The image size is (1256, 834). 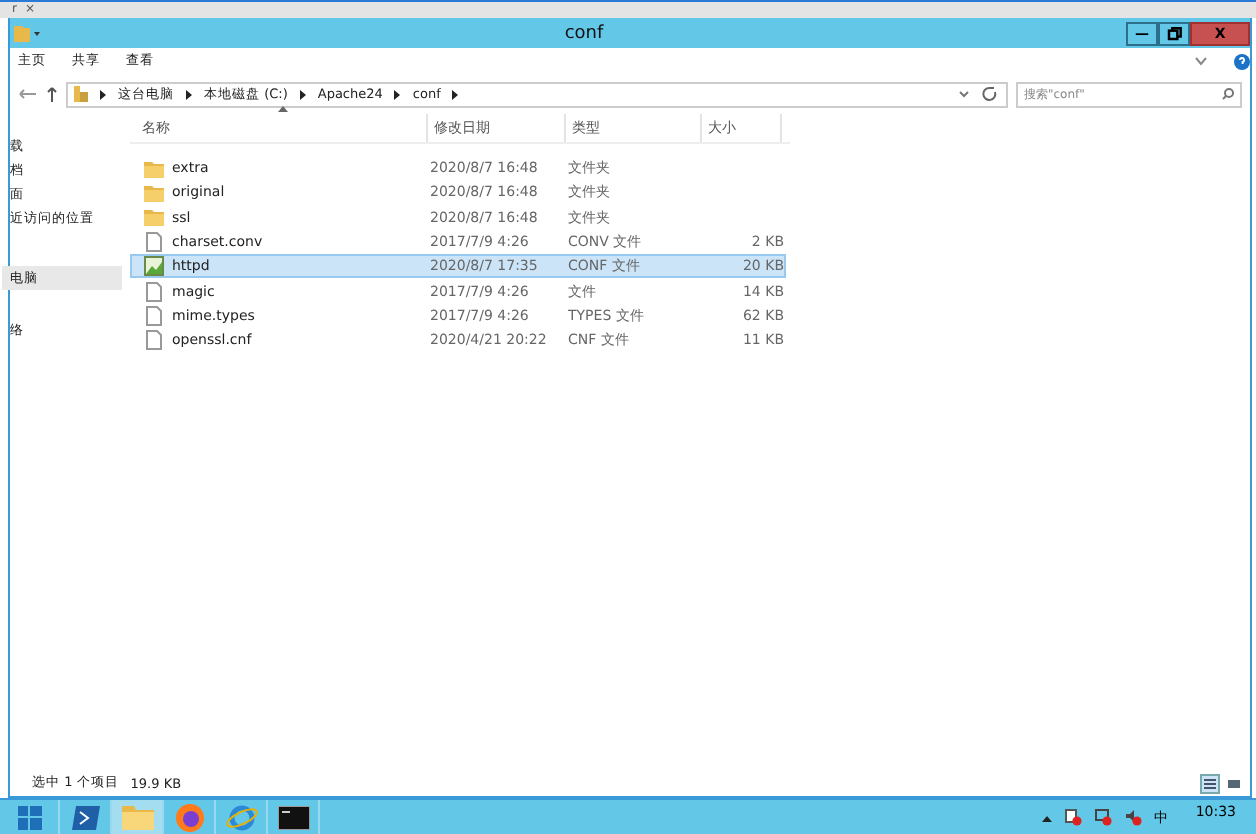 I want to click on terminal-app-icon, so click(x=85, y=817).